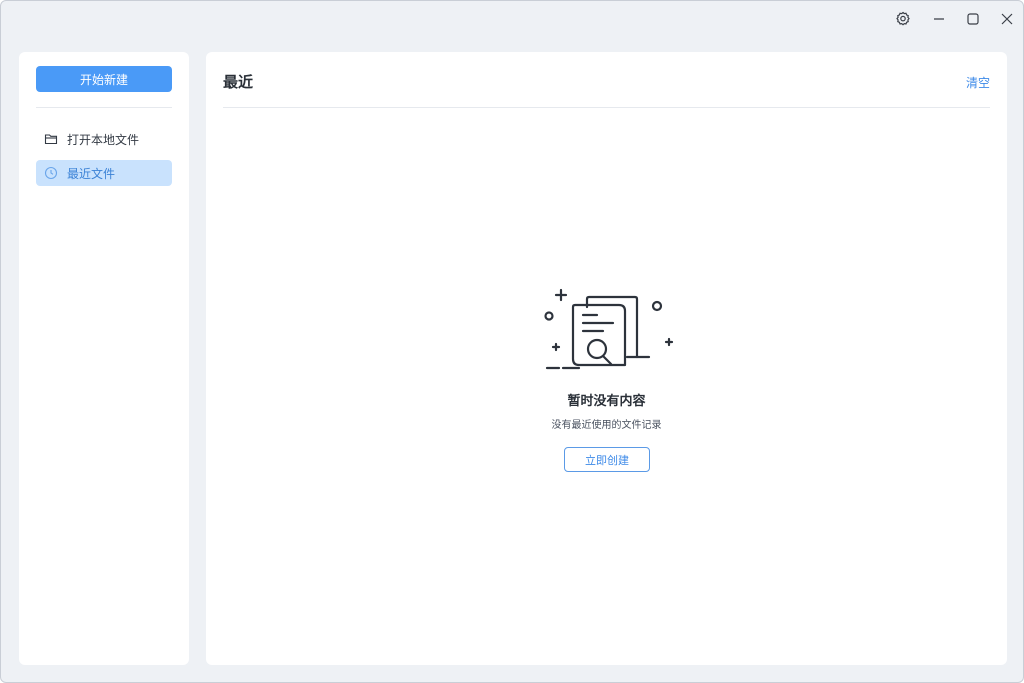  What do you see at coordinates (91, 173) in the screenshot?
I see `sidebar-item-label: 最近文件` at bounding box center [91, 173].